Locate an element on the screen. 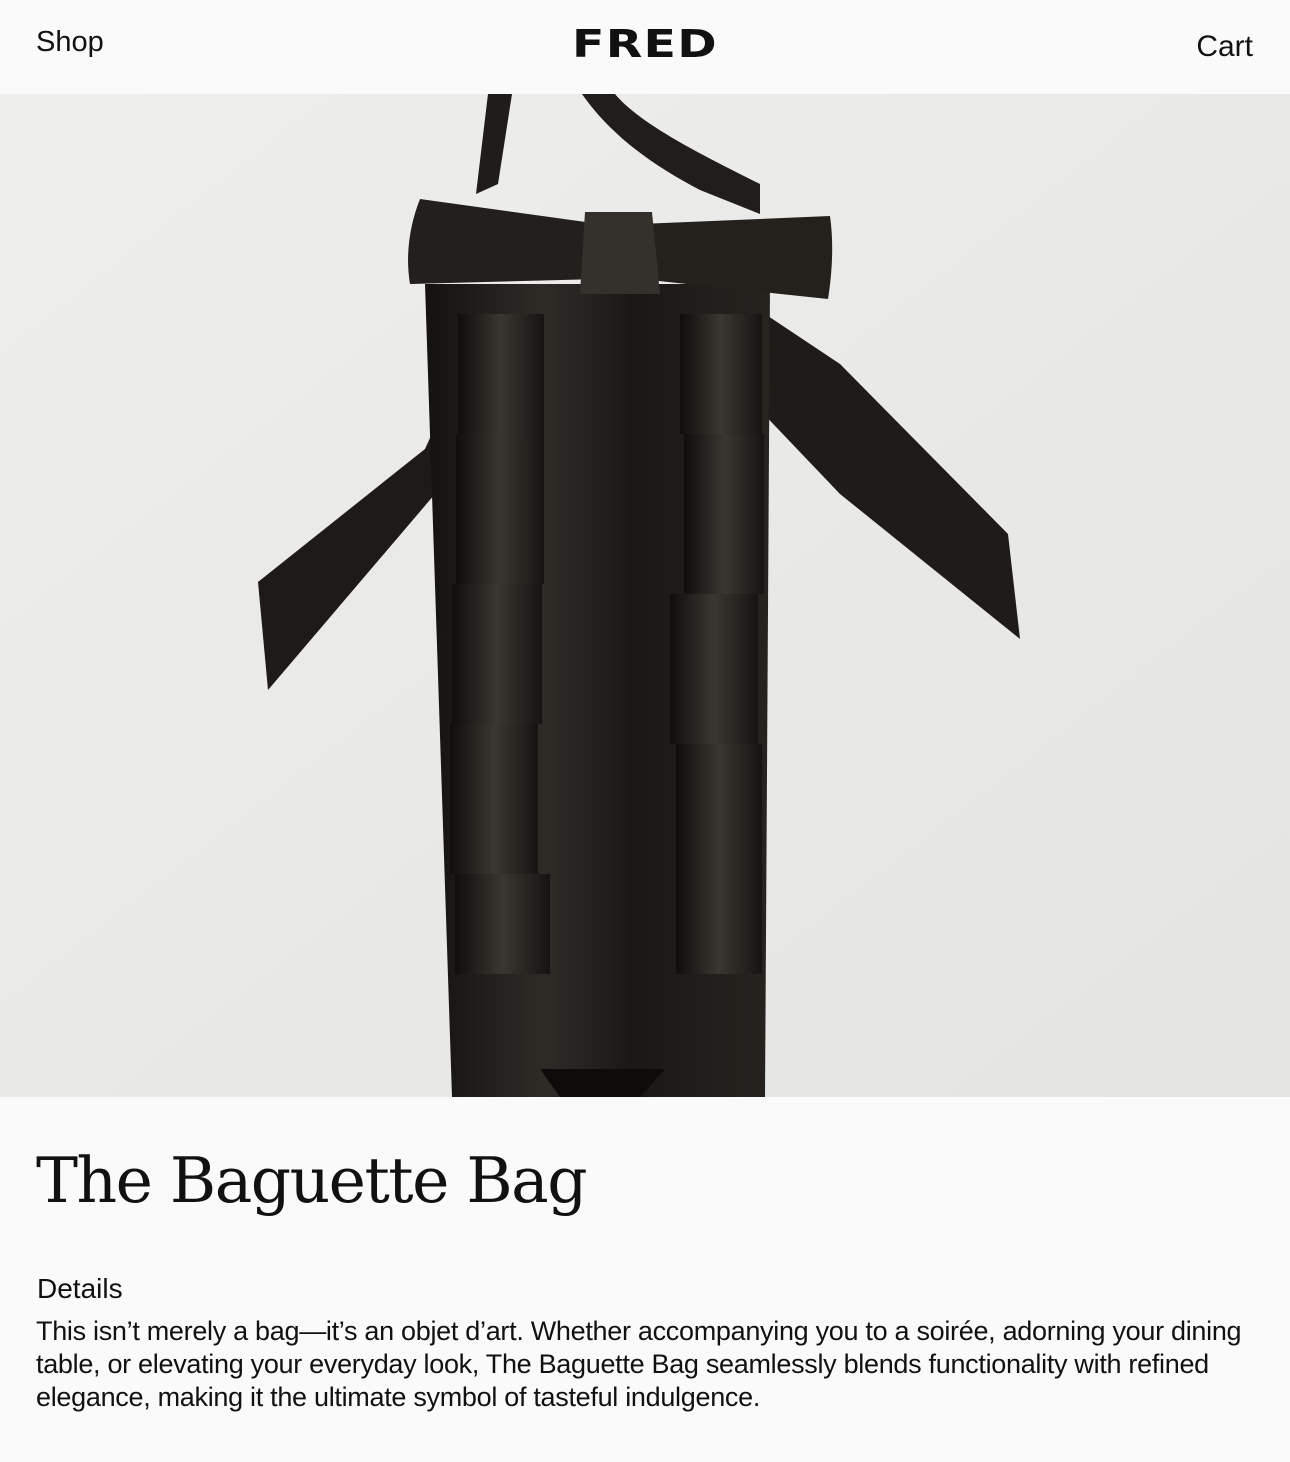  details-heading: Details is located at coordinates (80, 1288).